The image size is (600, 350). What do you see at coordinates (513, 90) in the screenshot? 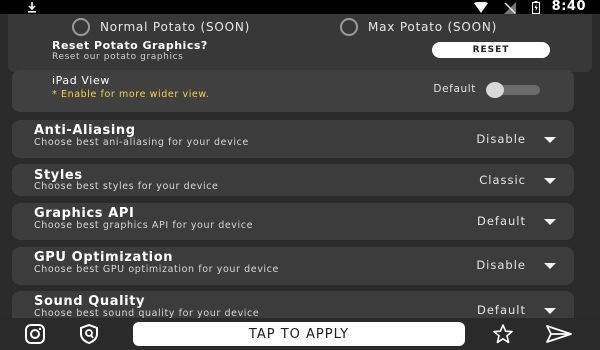
I see `ipad-view-toggle` at bounding box center [513, 90].